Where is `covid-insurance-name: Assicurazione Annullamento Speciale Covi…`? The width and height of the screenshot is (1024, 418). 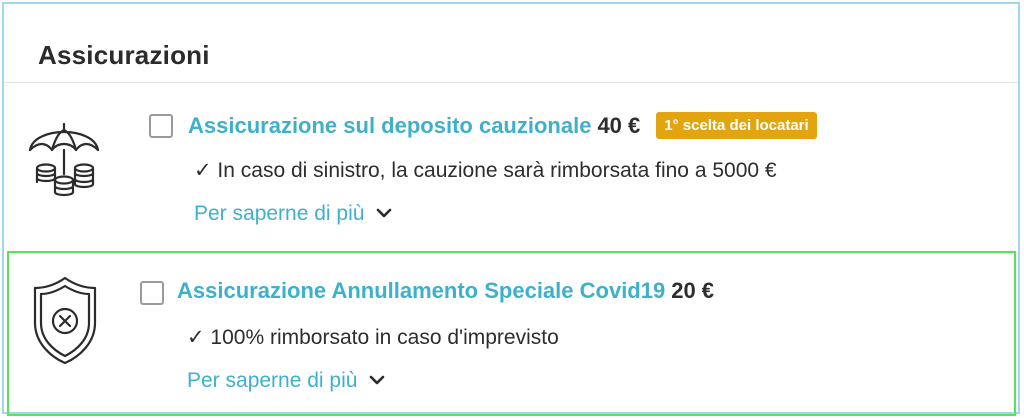
covid-insurance-name: Assicurazione Annullamento Speciale Covi… is located at coordinates (421, 290).